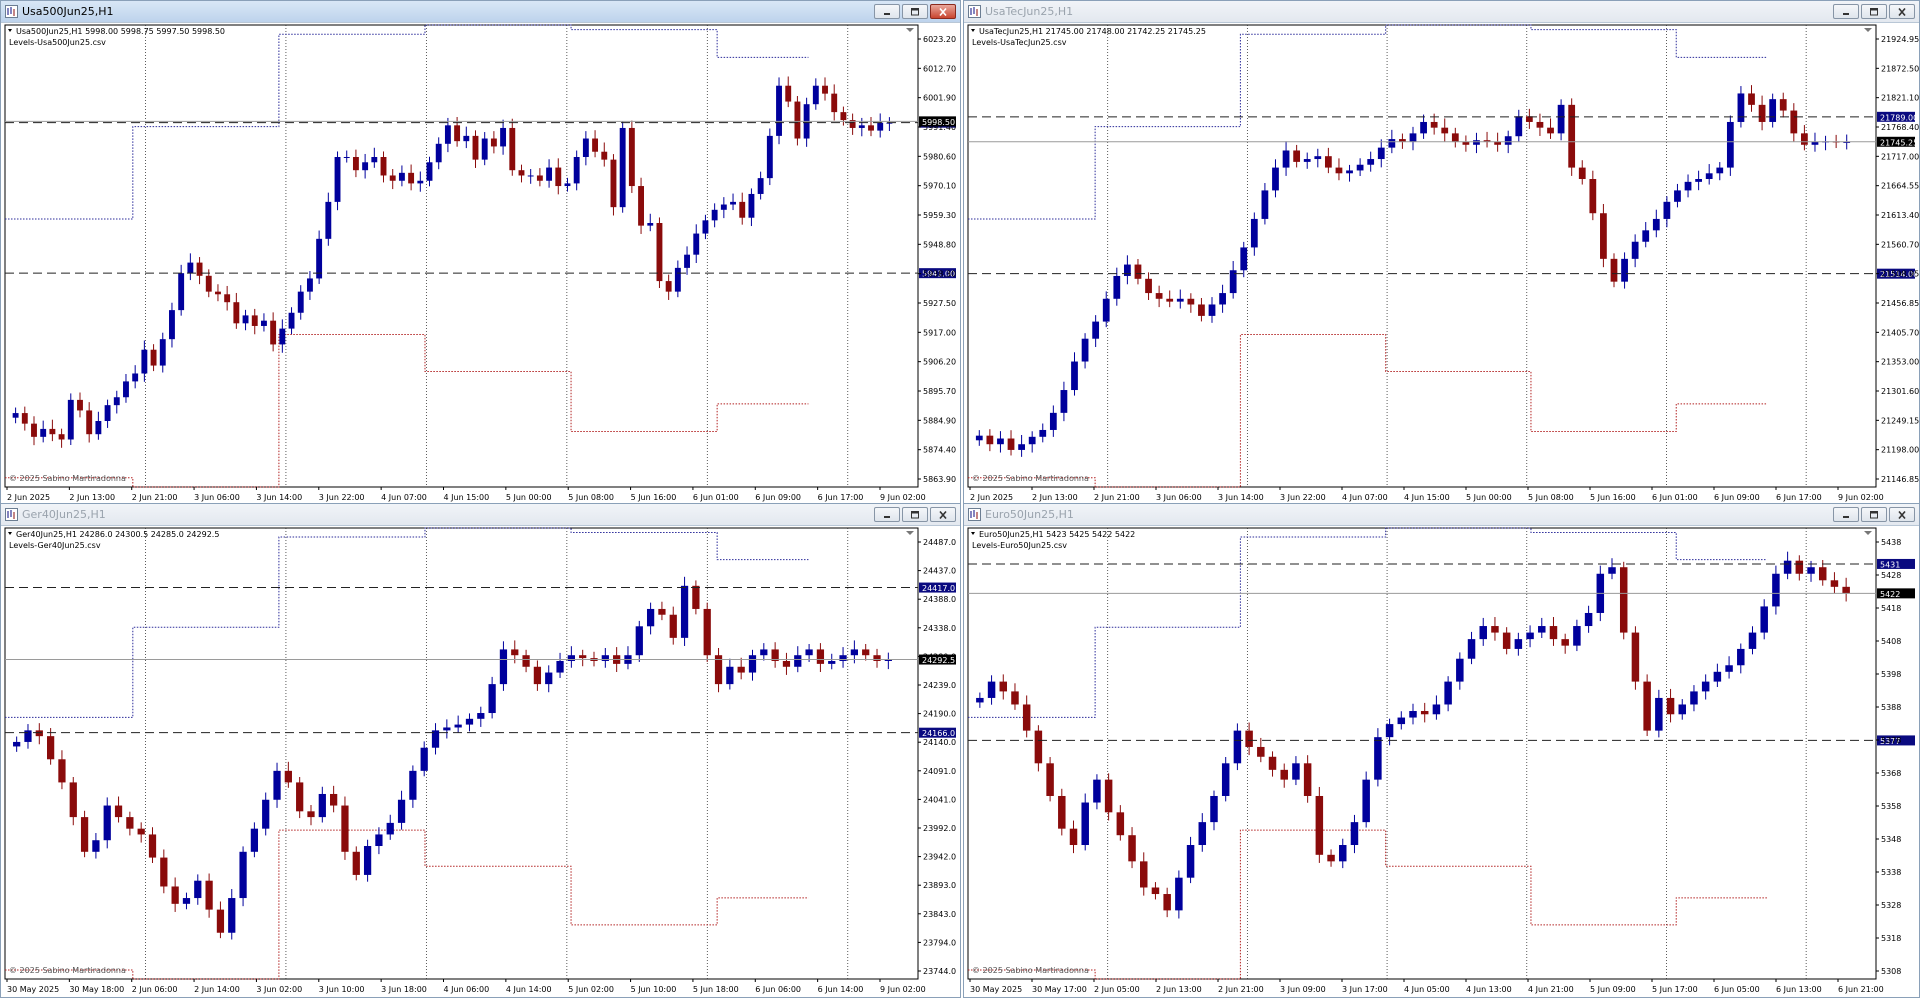 The width and height of the screenshot is (1920, 998). What do you see at coordinates (654, 497) in the screenshot?
I see `time-tick-label: 5 Jun 16:00` at bounding box center [654, 497].